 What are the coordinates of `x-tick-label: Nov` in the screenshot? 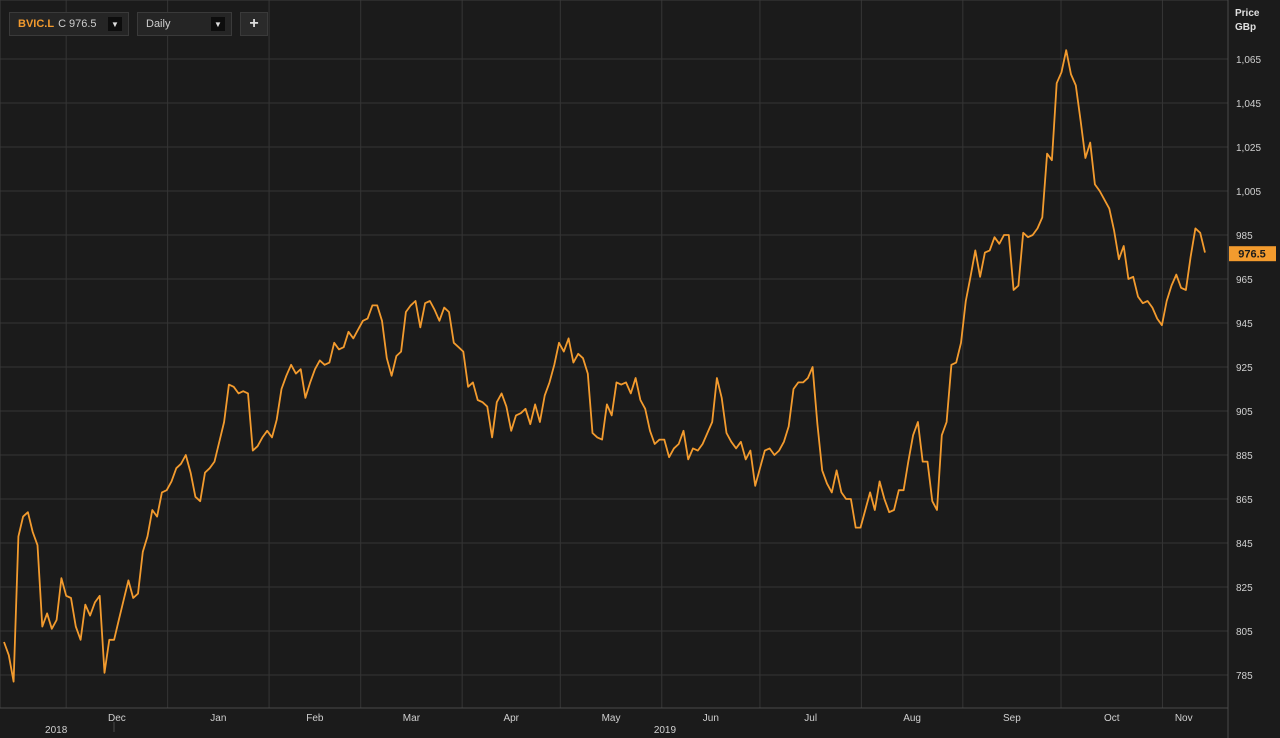 It's located at (1184, 718).